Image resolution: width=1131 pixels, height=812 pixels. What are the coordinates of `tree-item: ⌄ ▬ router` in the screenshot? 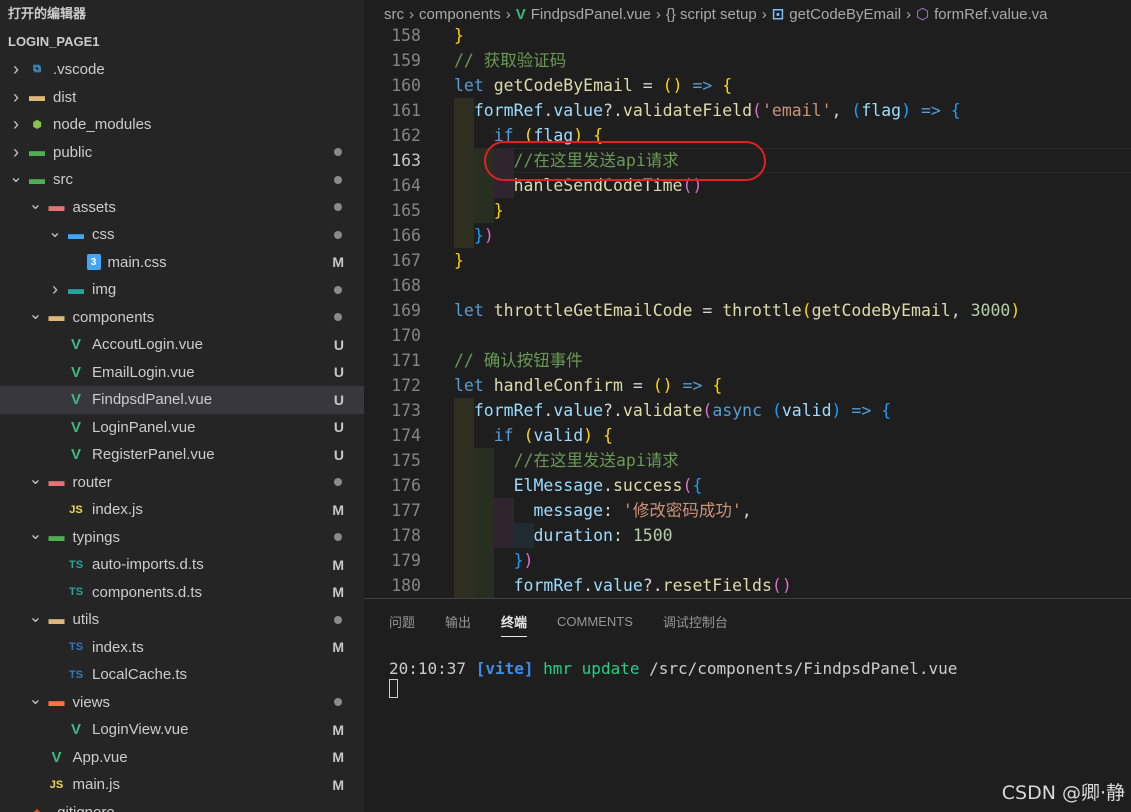 It's located at (182, 483).